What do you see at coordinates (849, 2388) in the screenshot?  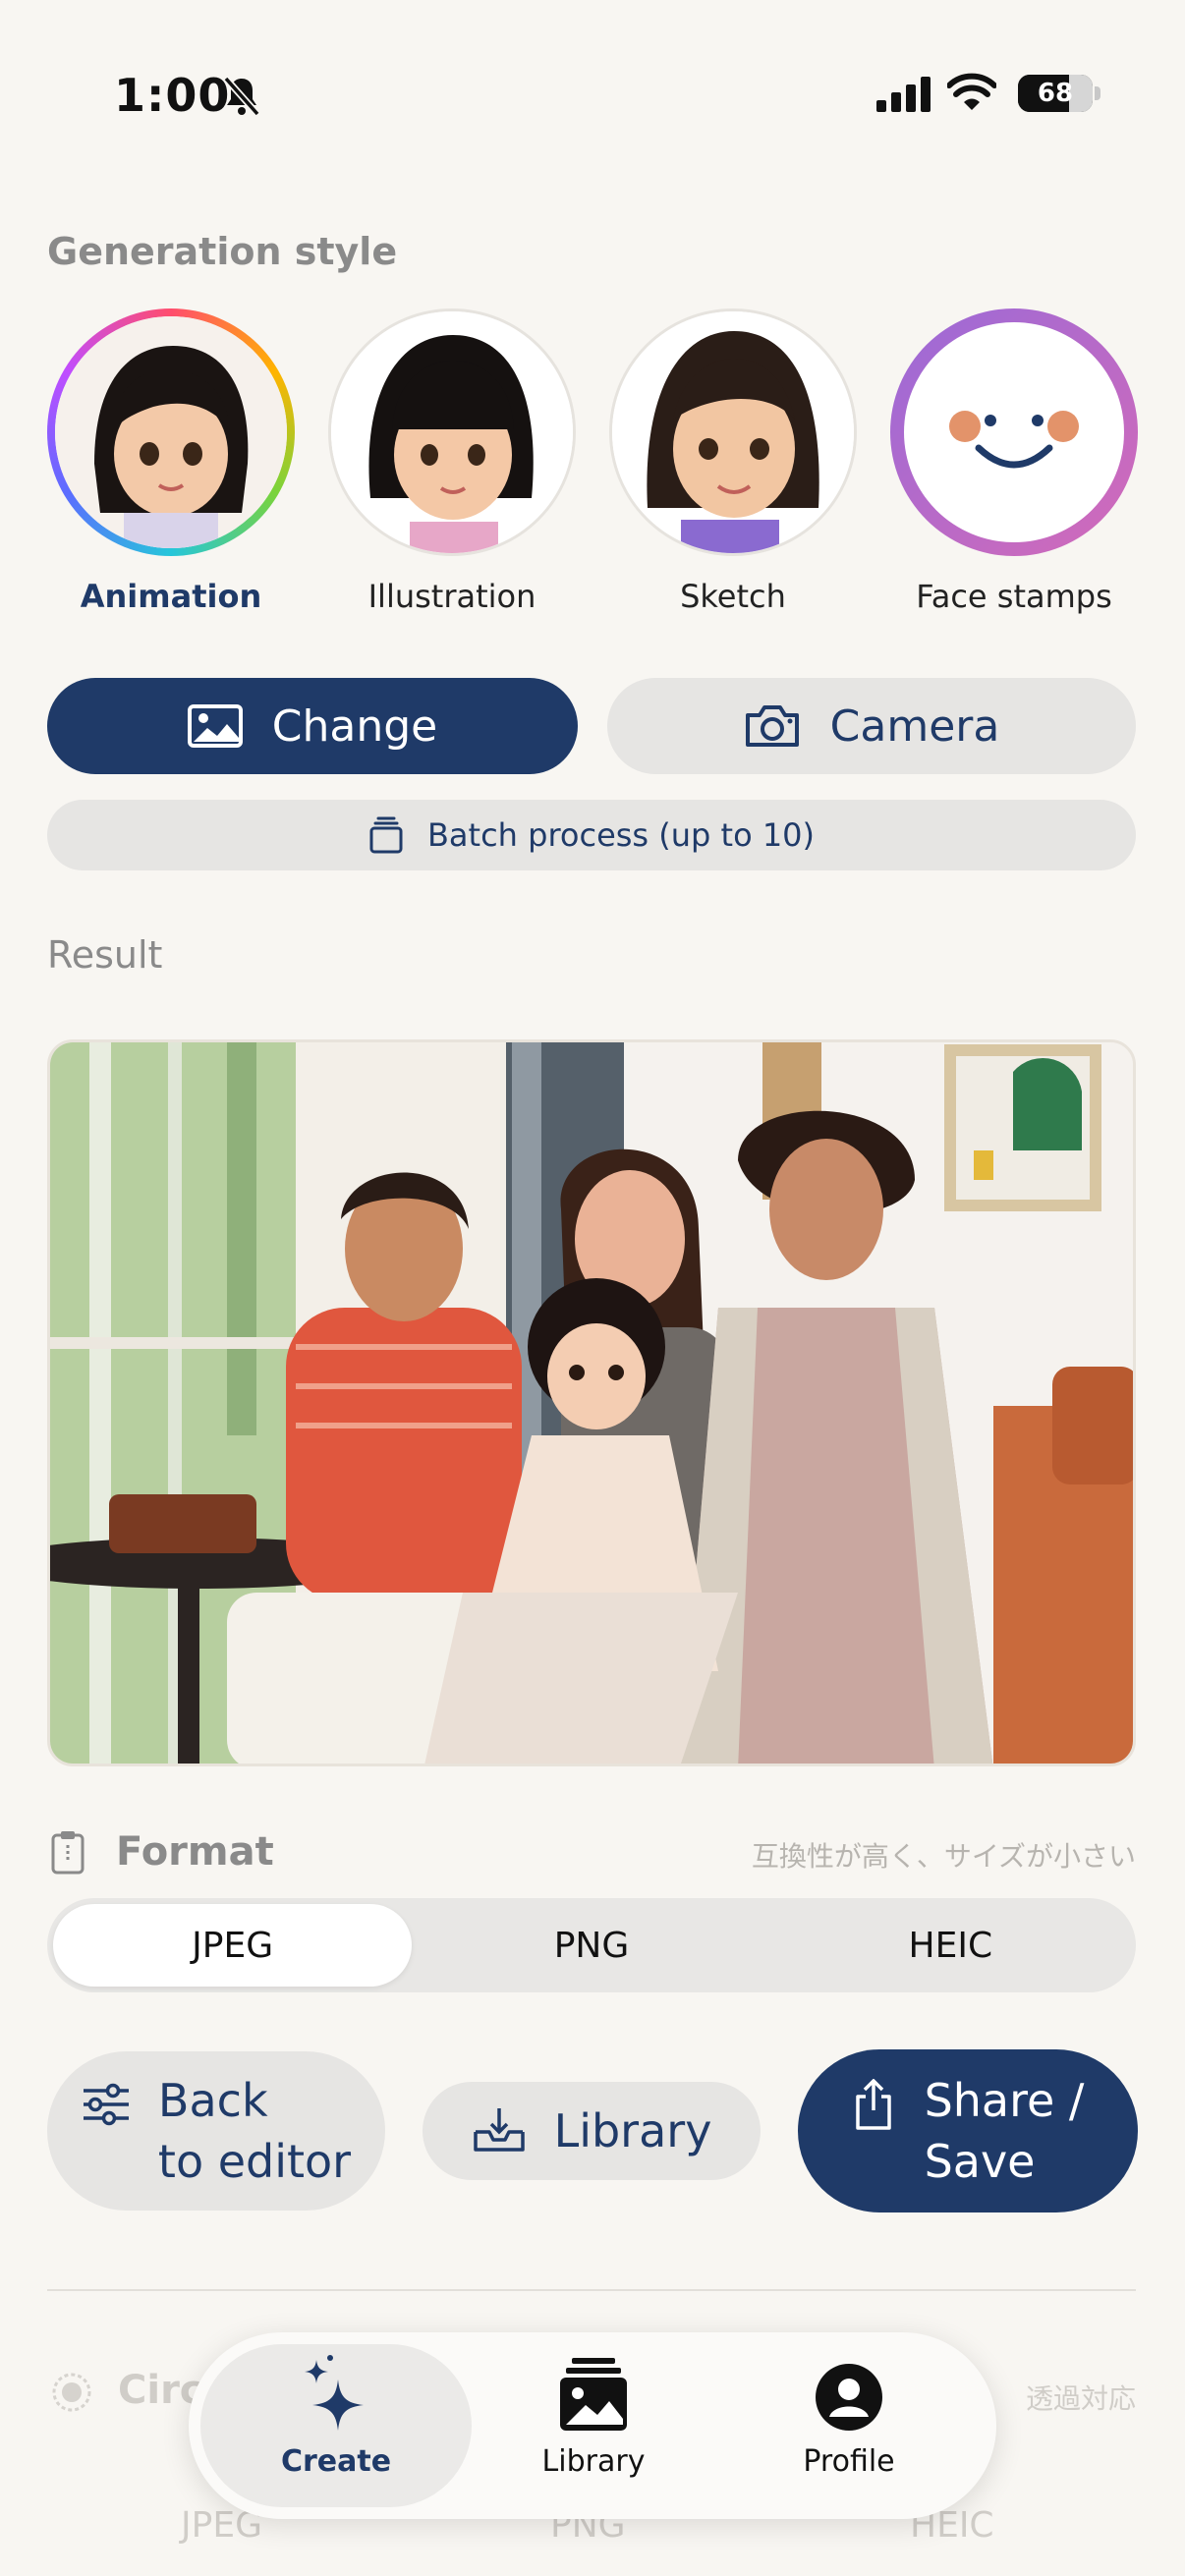 I see `person-circle-icon` at bounding box center [849, 2388].